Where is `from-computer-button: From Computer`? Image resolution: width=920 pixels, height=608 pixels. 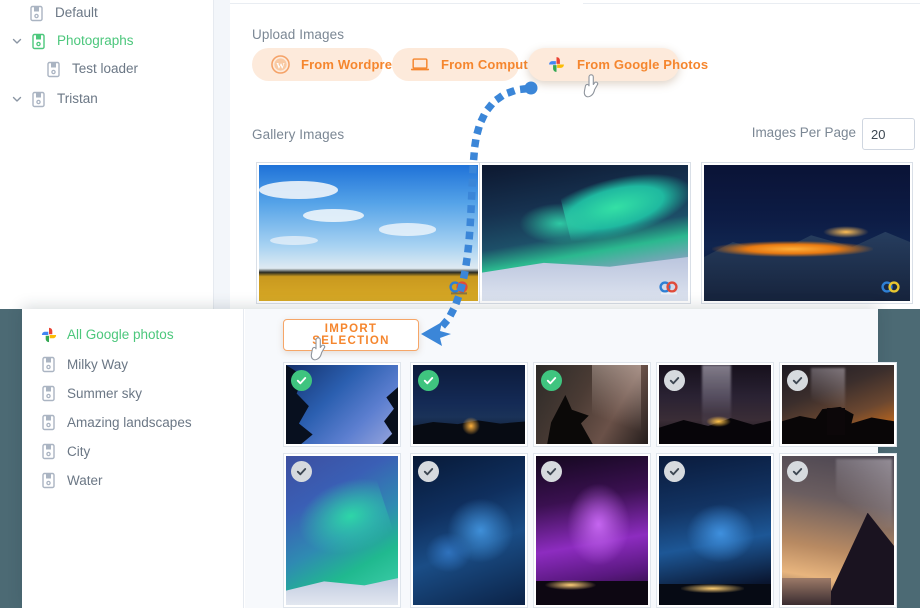 from-computer-button: From Computer is located at coordinates (466, 64).